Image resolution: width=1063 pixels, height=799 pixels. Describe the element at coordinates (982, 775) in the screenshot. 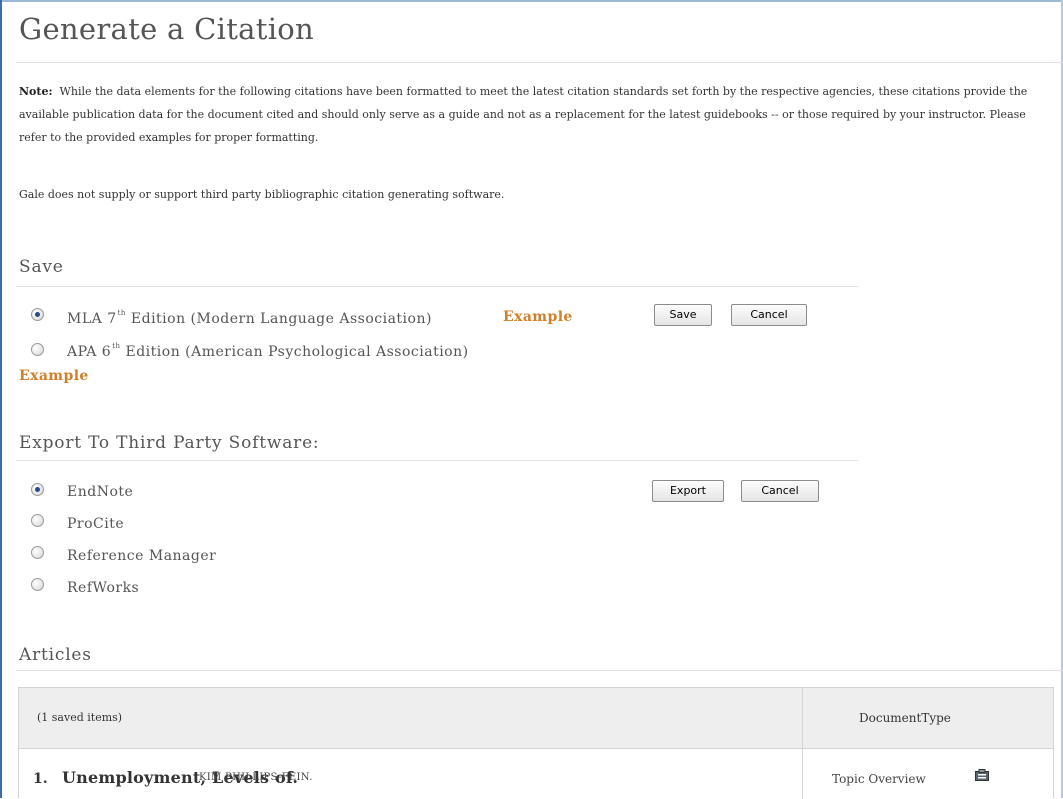

I see `document-type-icon` at that location.